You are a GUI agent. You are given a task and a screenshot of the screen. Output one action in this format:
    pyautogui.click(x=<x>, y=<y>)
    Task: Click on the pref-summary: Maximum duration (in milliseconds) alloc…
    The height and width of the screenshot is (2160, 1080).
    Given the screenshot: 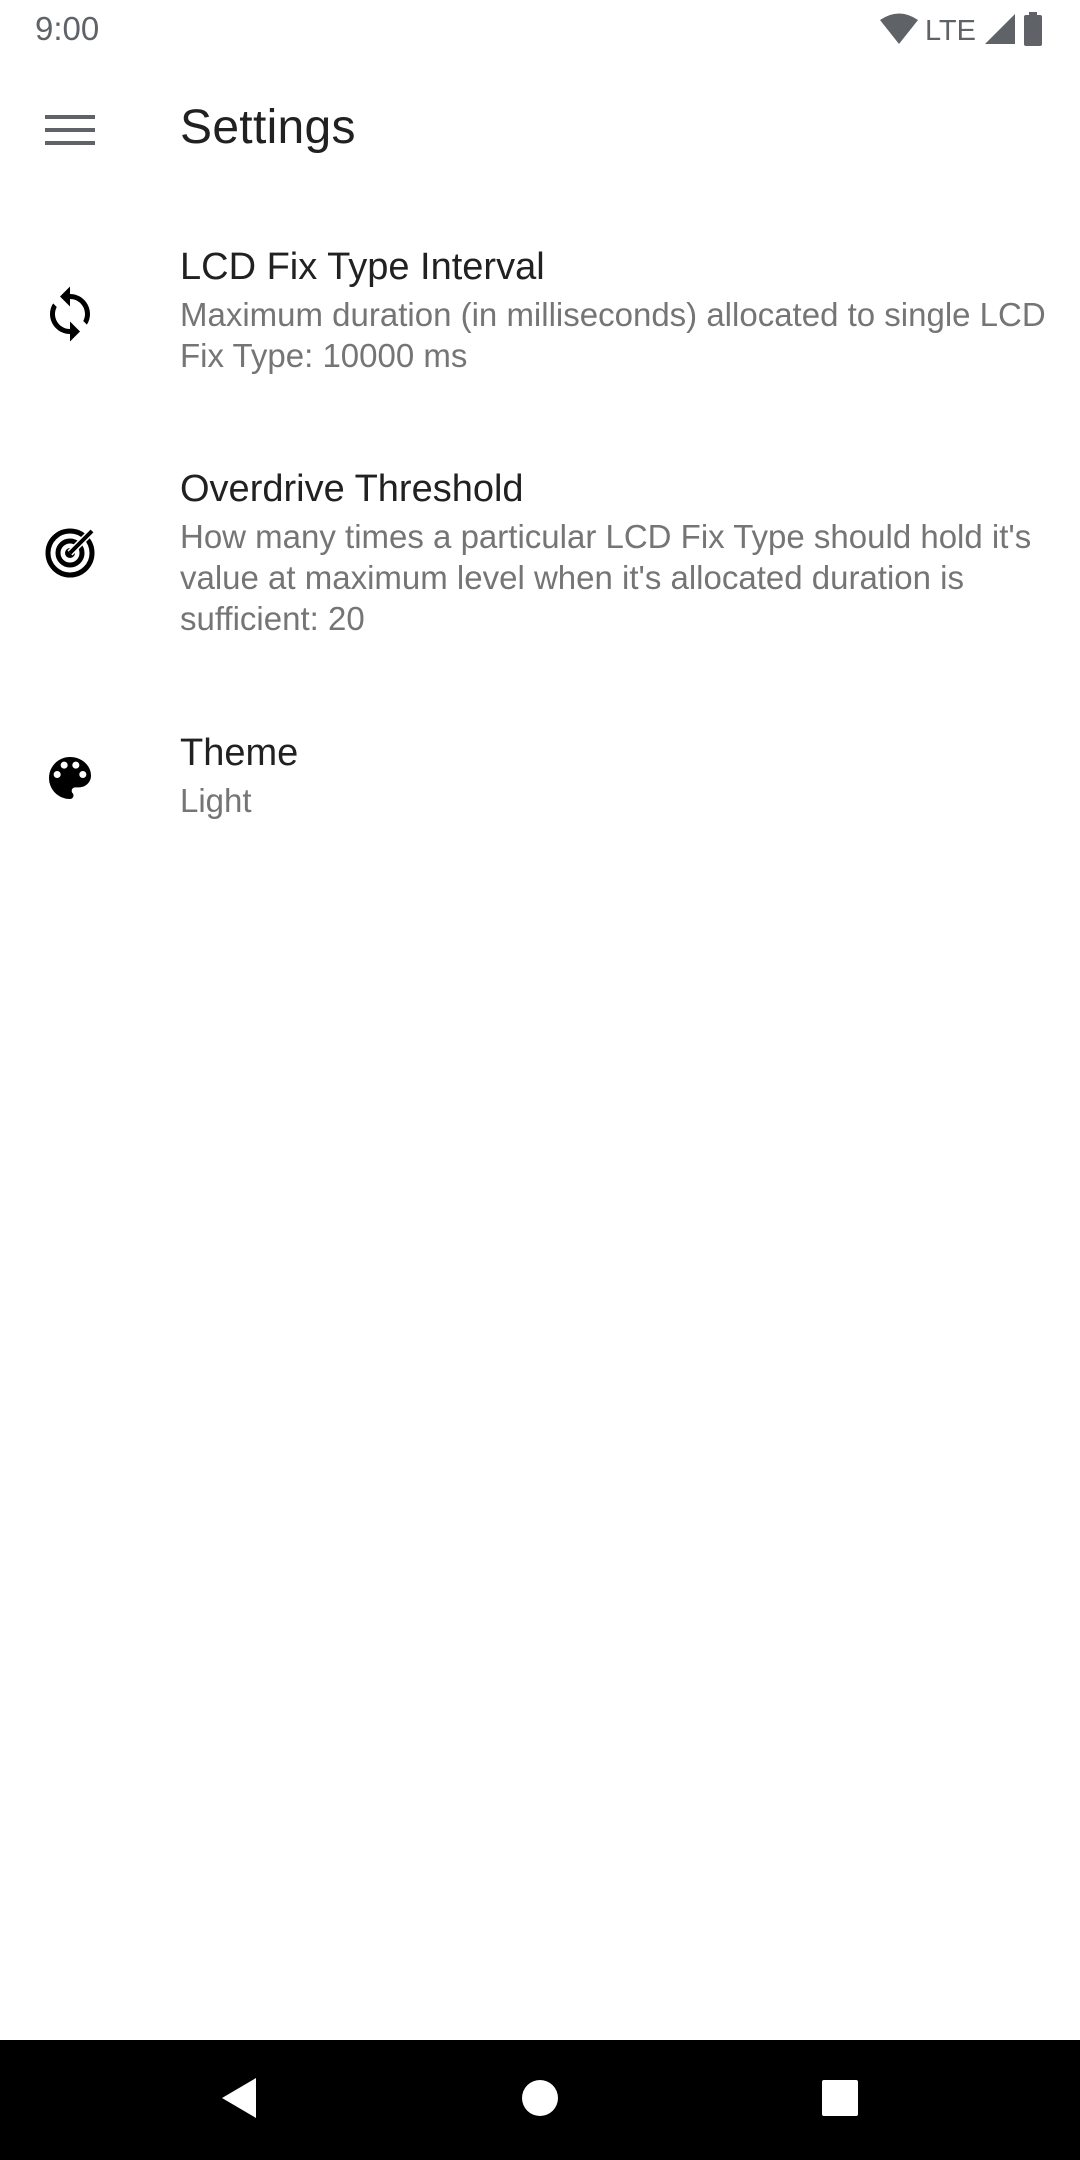 What is the action you would take?
    pyautogui.click(x=613, y=335)
    